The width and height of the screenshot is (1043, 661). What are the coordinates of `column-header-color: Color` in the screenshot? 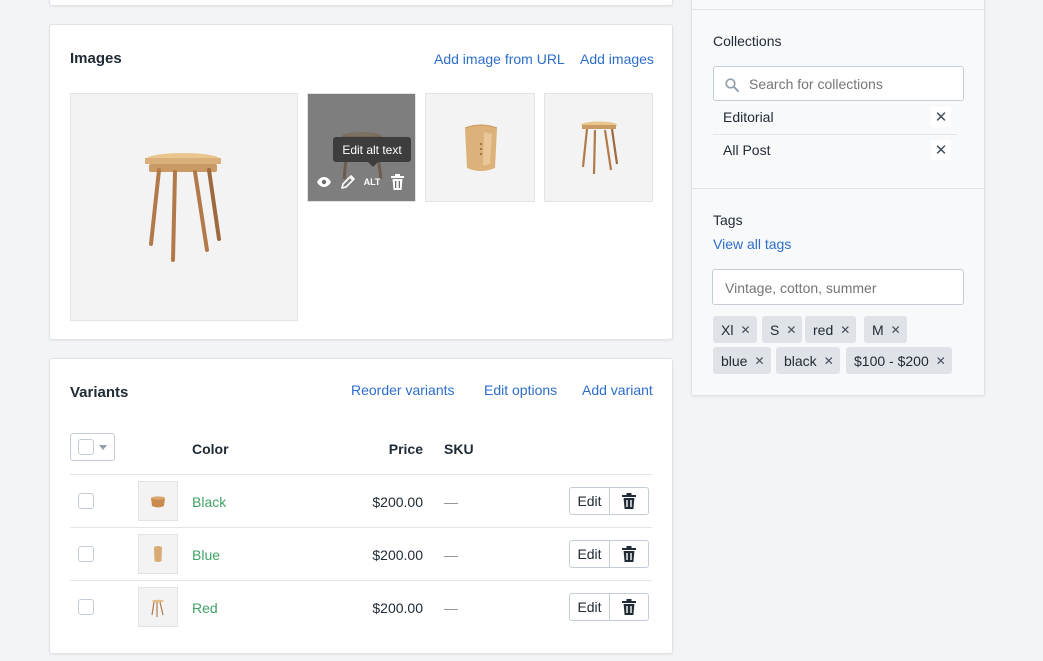 It's located at (210, 449).